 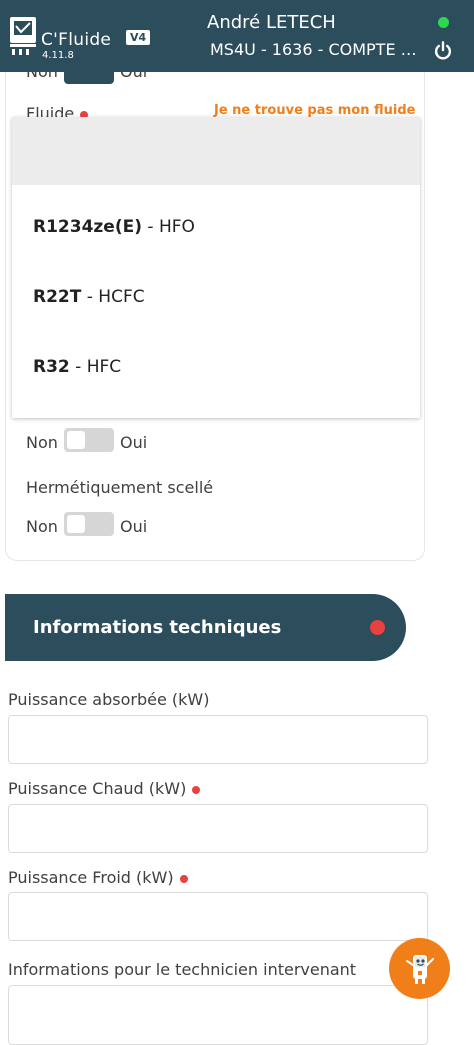 What do you see at coordinates (218, 1015) in the screenshot?
I see `informations-technicien-textarea` at bounding box center [218, 1015].